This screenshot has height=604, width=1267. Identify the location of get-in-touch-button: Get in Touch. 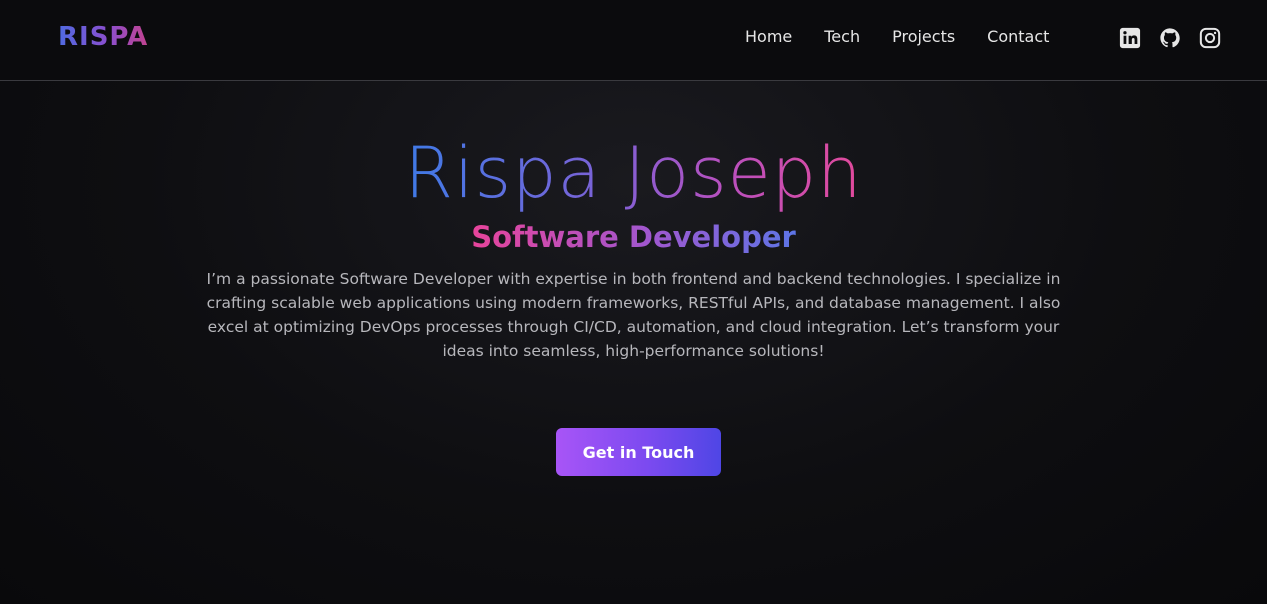
(638, 452).